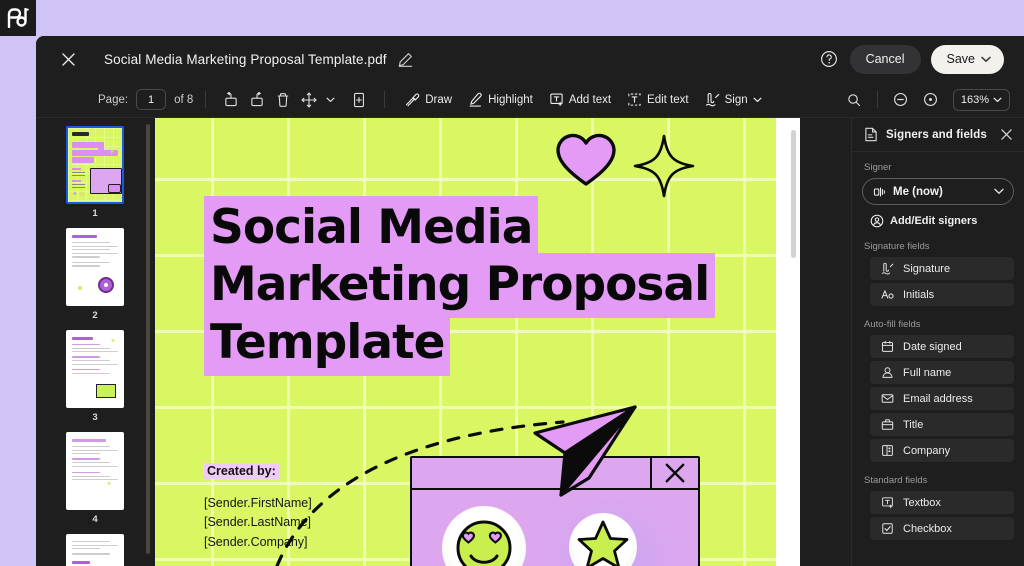  What do you see at coordinates (151, 99) in the screenshot?
I see `page-number-input` at bounding box center [151, 99].